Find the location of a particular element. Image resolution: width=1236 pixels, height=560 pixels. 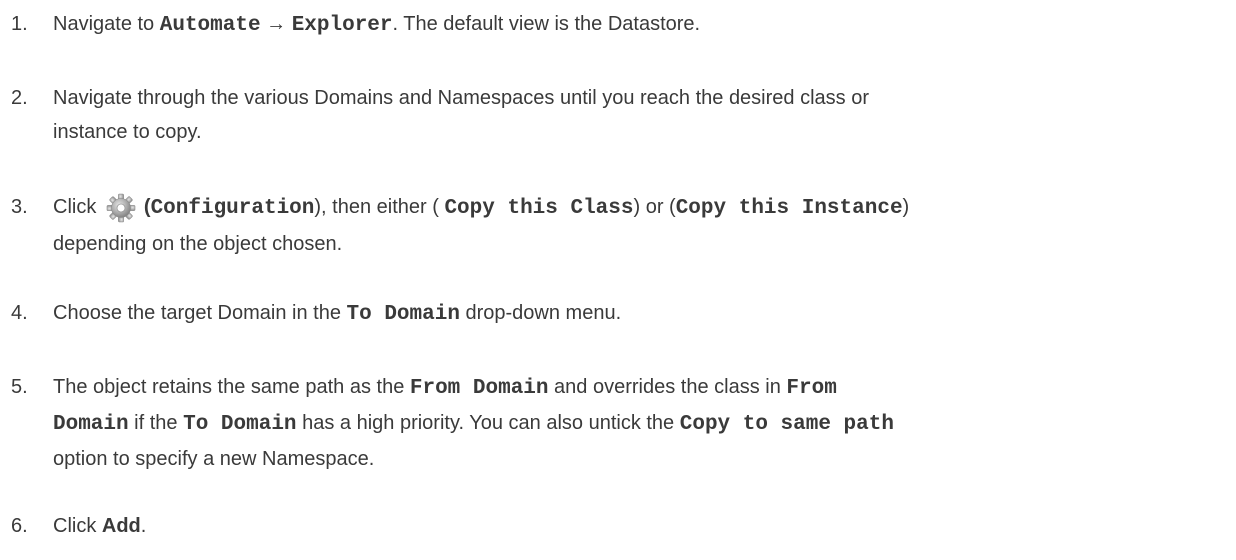

step-number: 2. is located at coordinates (19, 98).